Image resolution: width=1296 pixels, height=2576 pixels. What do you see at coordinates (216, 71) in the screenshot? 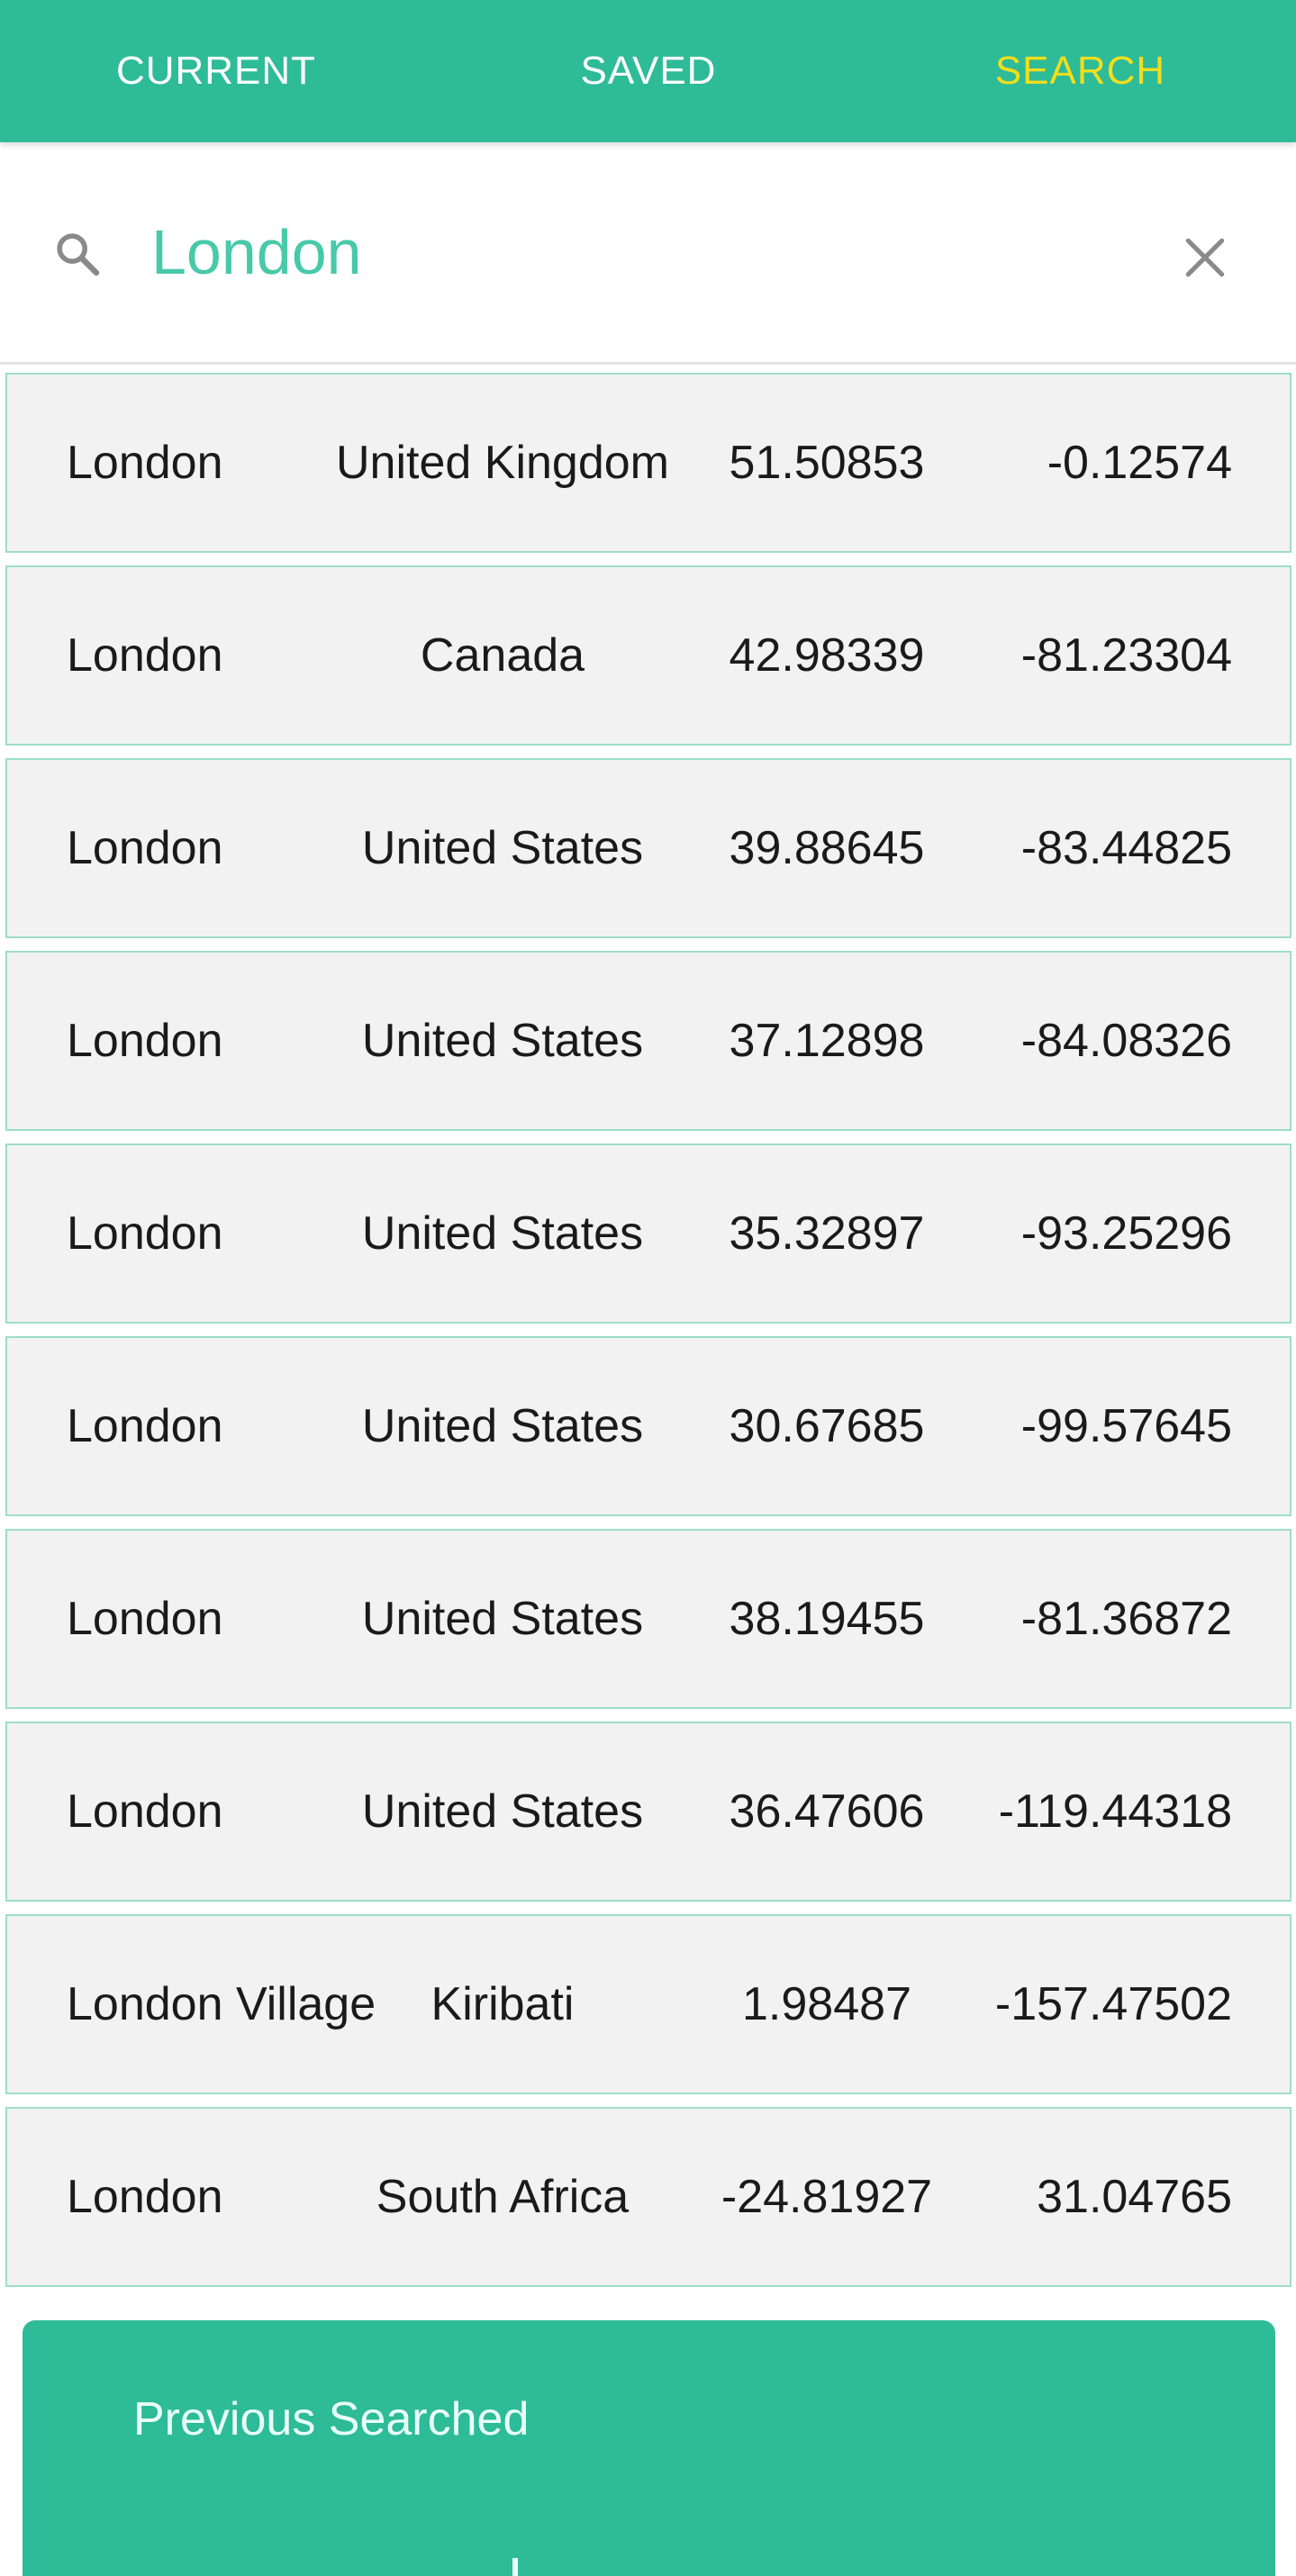
I see `tab-current: CURRENT` at bounding box center [216, 71].